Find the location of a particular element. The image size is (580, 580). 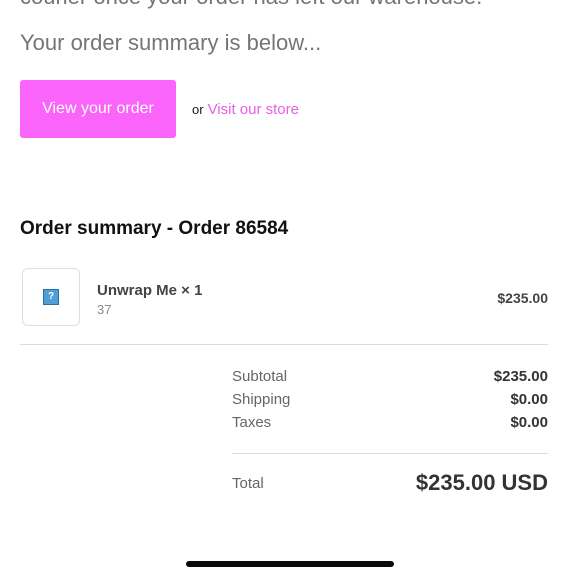

shipping-label: Shipping is located at coordinates (261, 399).